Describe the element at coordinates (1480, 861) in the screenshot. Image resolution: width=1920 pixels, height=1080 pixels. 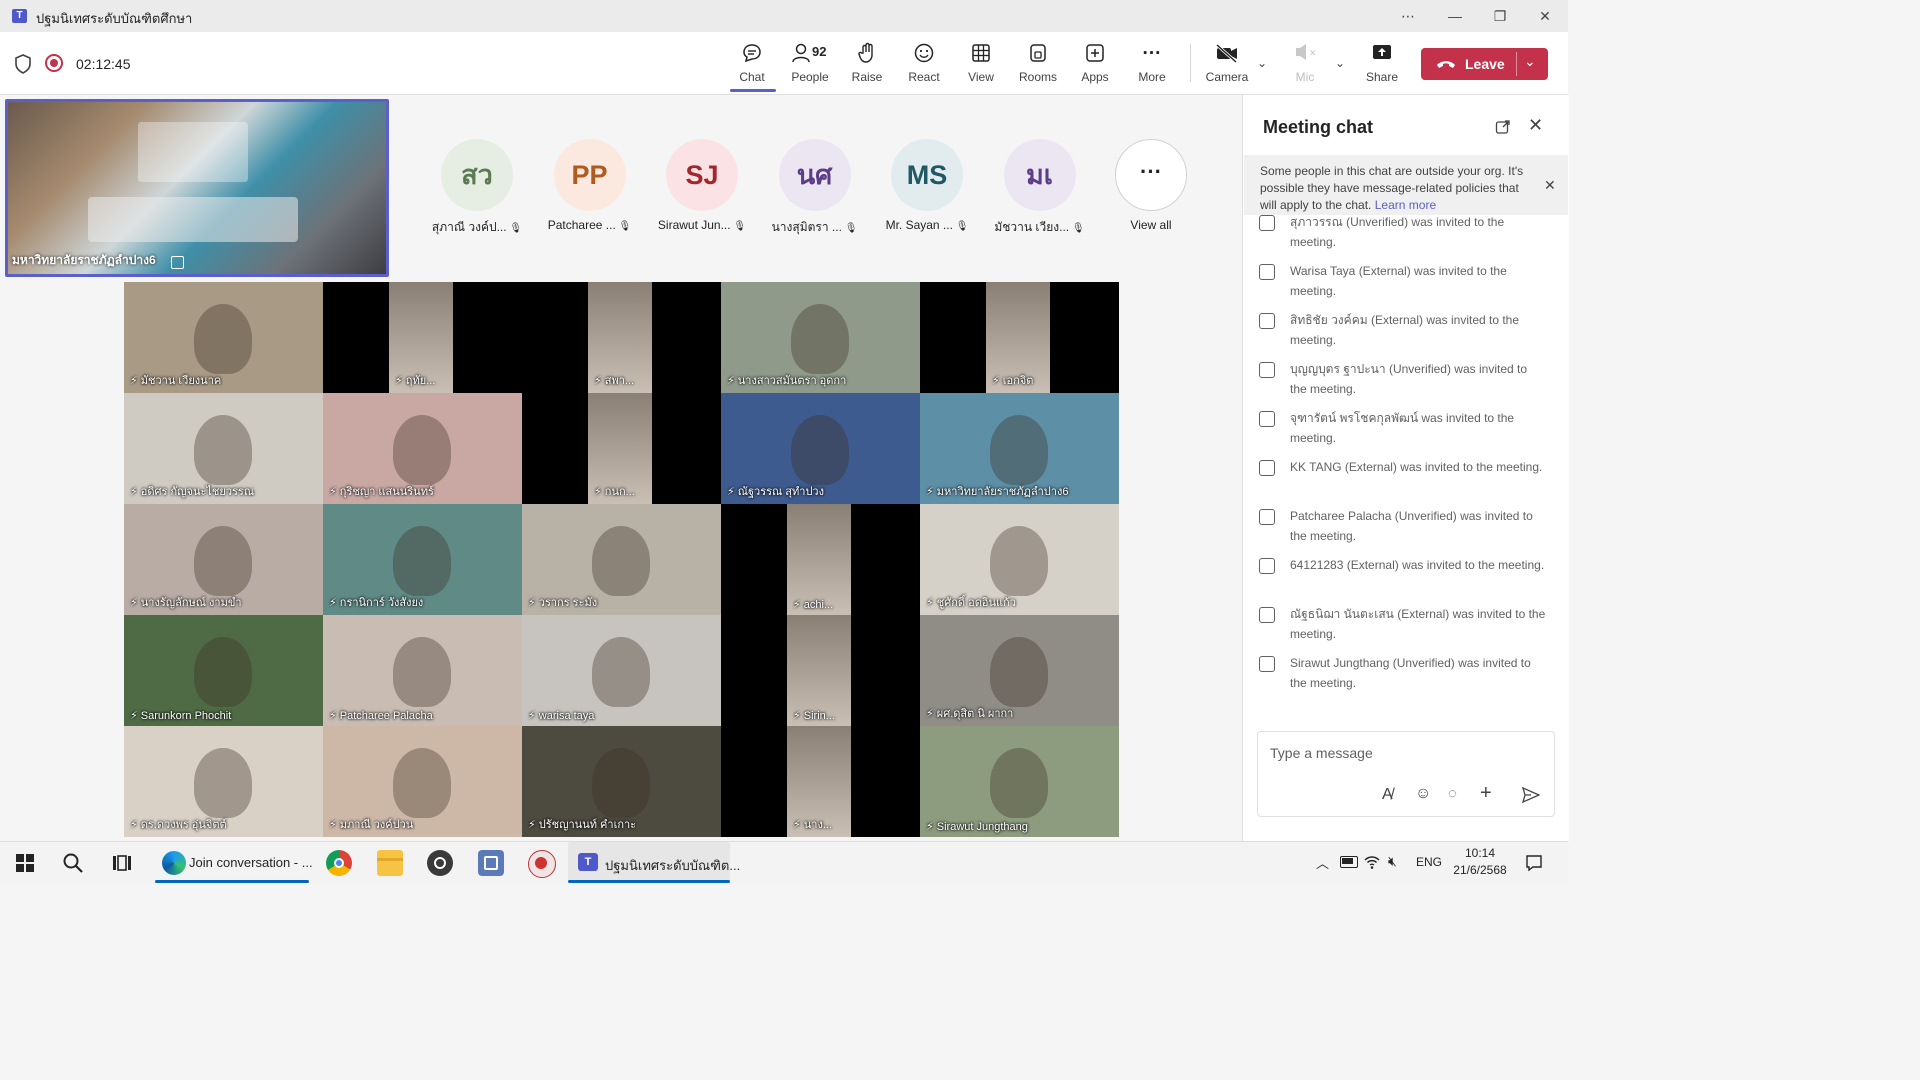
I see `clock: 10:14 21/6/2568` at that location.